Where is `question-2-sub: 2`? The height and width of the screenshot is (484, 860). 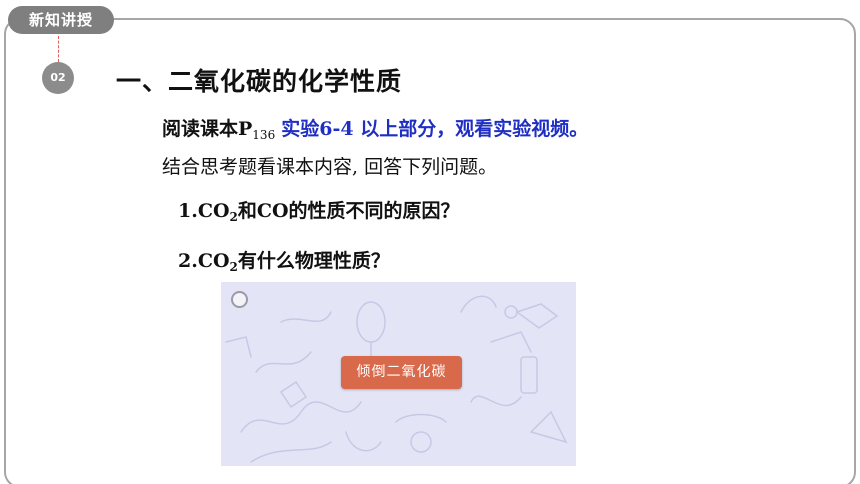
question-2-sub: 2 is located at coordinates (233, 267).